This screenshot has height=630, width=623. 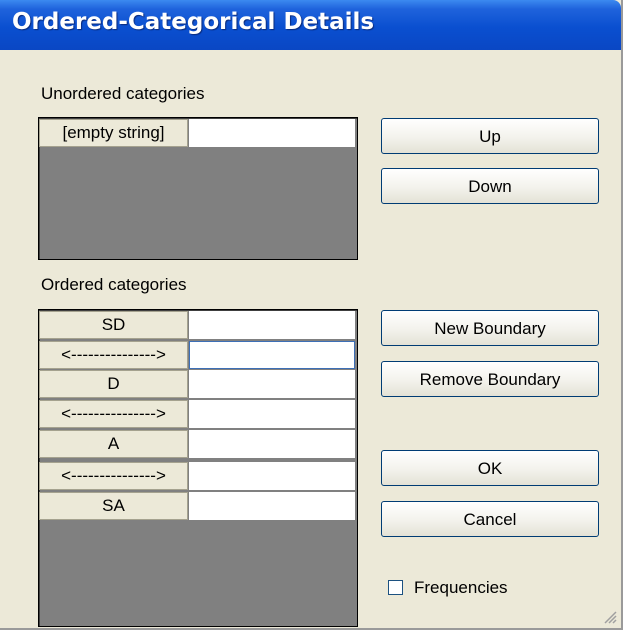 I want to click on cancel-button: Cancel, so click(x=490, y=519).